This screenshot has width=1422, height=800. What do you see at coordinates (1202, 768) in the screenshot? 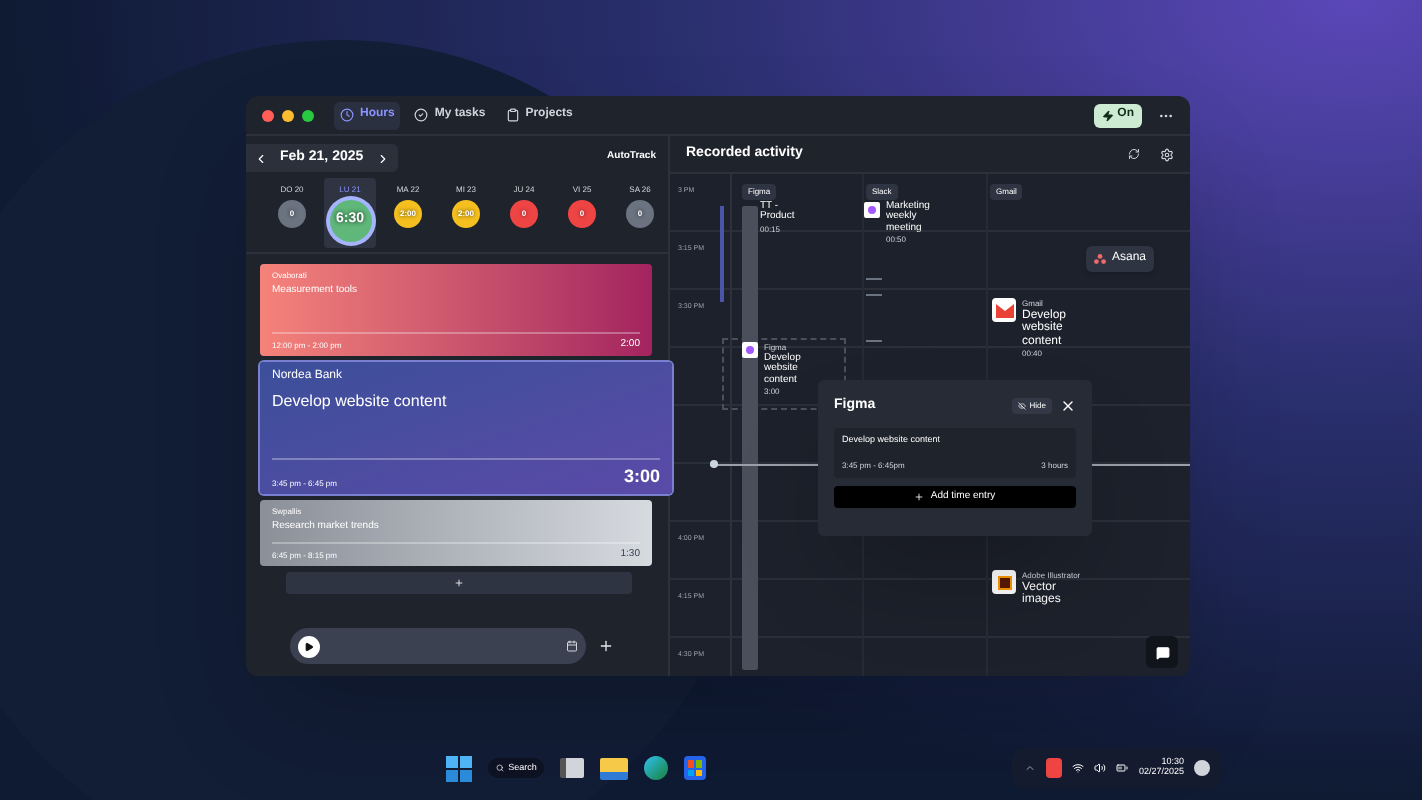
I see `notification-icon` at bounding box center [1202, 768].